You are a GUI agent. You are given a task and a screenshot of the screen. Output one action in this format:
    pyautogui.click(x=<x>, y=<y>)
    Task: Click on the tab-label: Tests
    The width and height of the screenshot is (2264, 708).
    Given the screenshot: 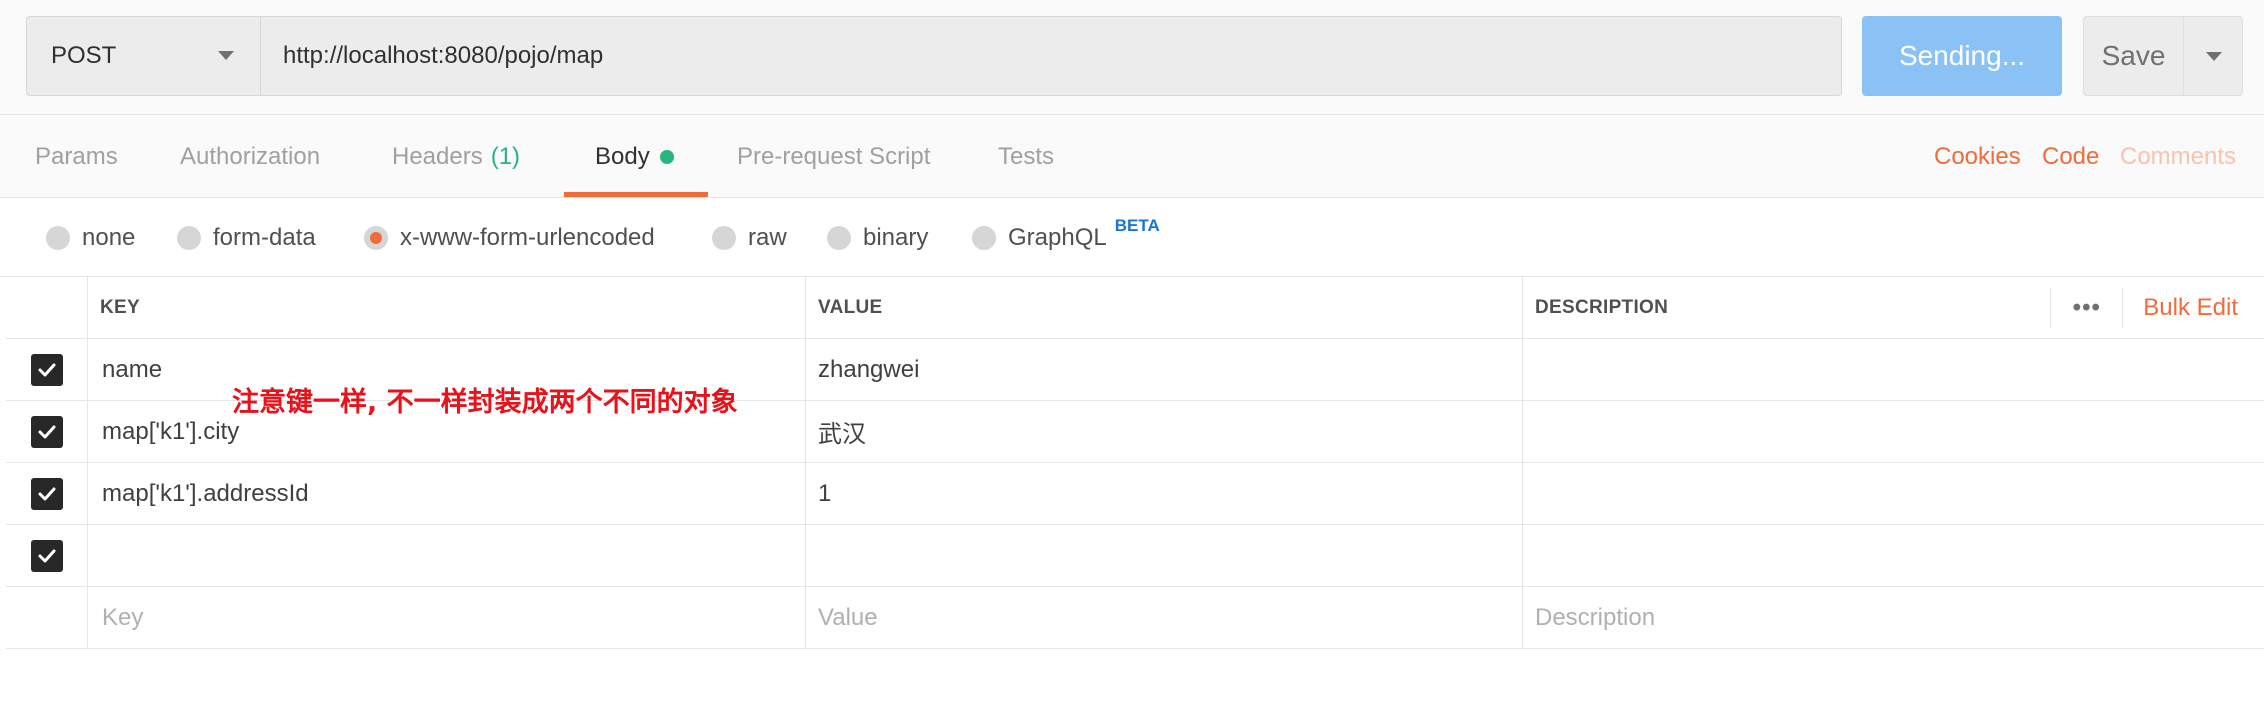 What is the action you would take?
    pyautogui.click(x=1026, y=156)
    